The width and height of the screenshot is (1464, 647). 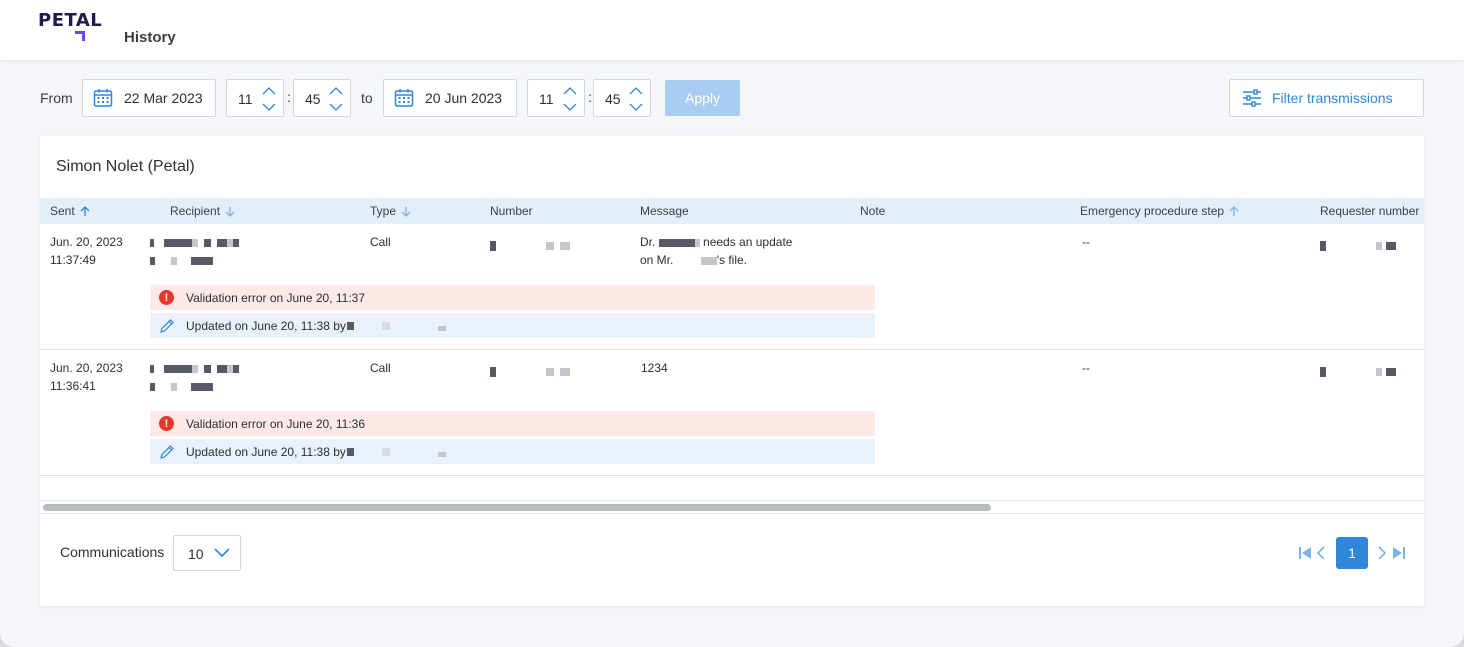 I want to click on to-hour-stepper: 11, so click(x=556, y=98).